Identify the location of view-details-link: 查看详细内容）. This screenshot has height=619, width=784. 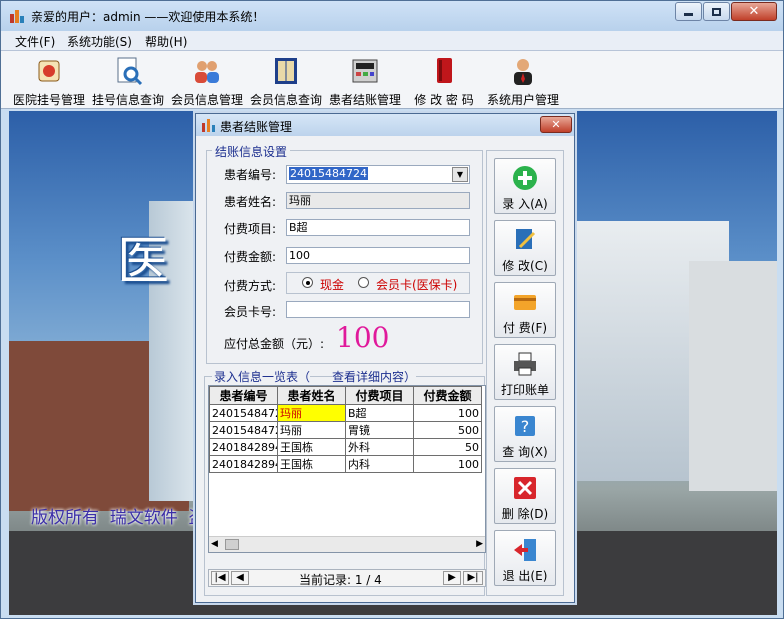
(374, 376).